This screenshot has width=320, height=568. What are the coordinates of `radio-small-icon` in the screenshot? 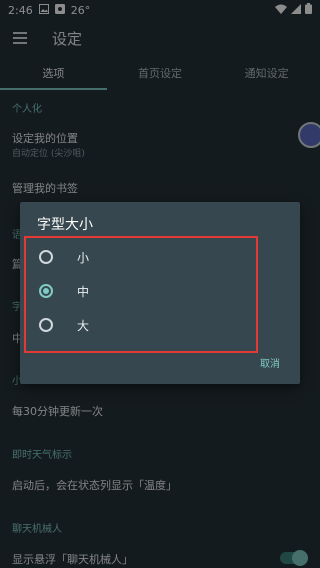 It's located at (46, 257).